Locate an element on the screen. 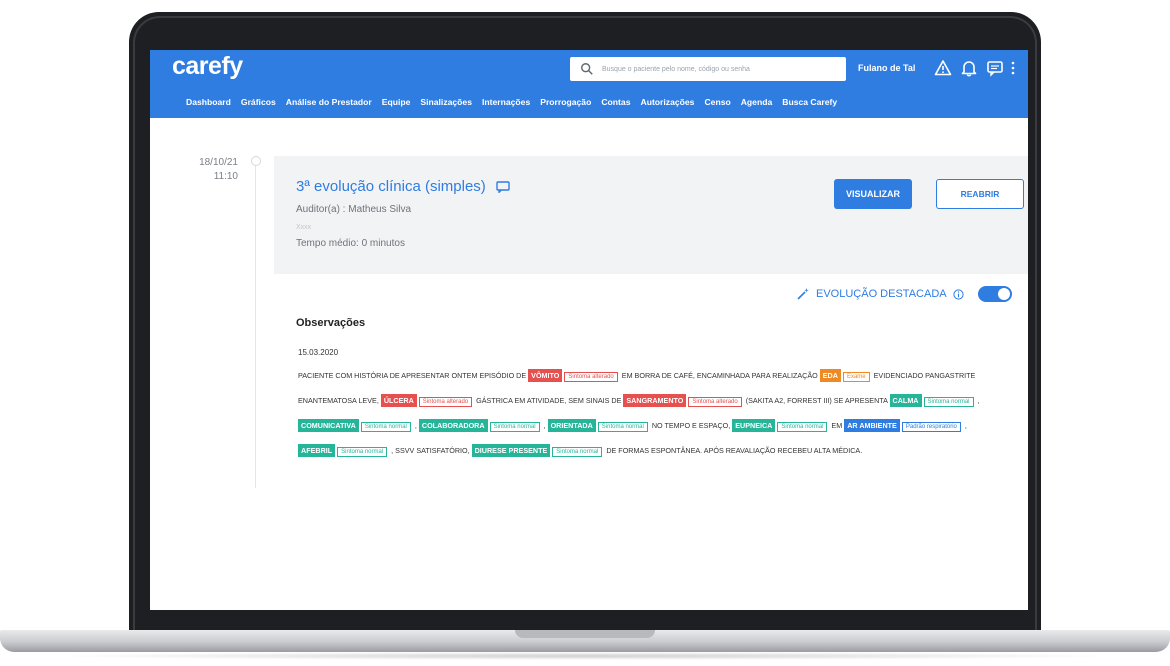 This screenshot has height=666, width=1170. chat-icon is located at coordinates (995, 68).